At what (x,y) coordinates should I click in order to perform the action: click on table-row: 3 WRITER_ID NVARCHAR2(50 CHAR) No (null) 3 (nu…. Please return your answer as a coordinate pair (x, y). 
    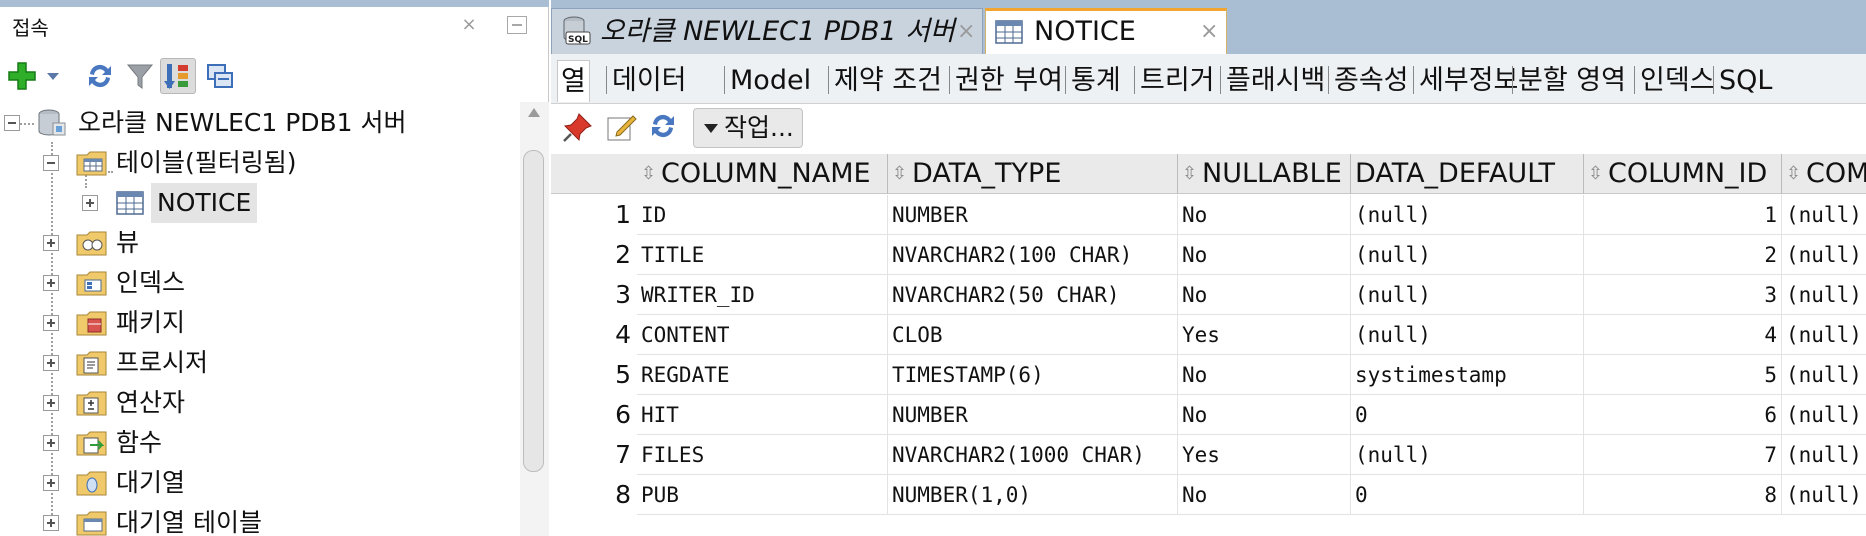
    Looking at the image, I should click on (1208, 295).